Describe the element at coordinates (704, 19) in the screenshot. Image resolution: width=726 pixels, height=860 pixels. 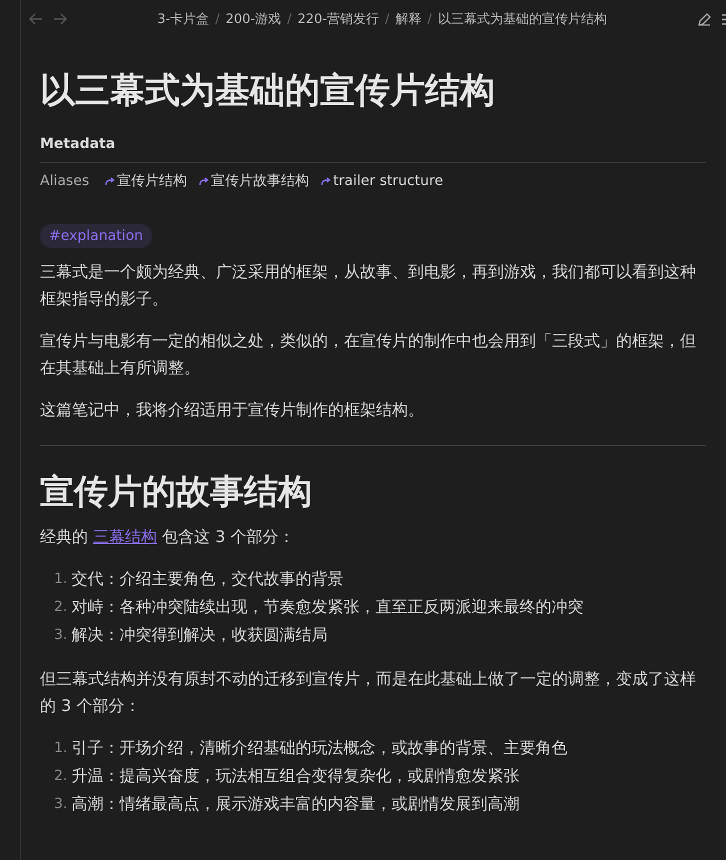
I see `pencil-icon` at that location.